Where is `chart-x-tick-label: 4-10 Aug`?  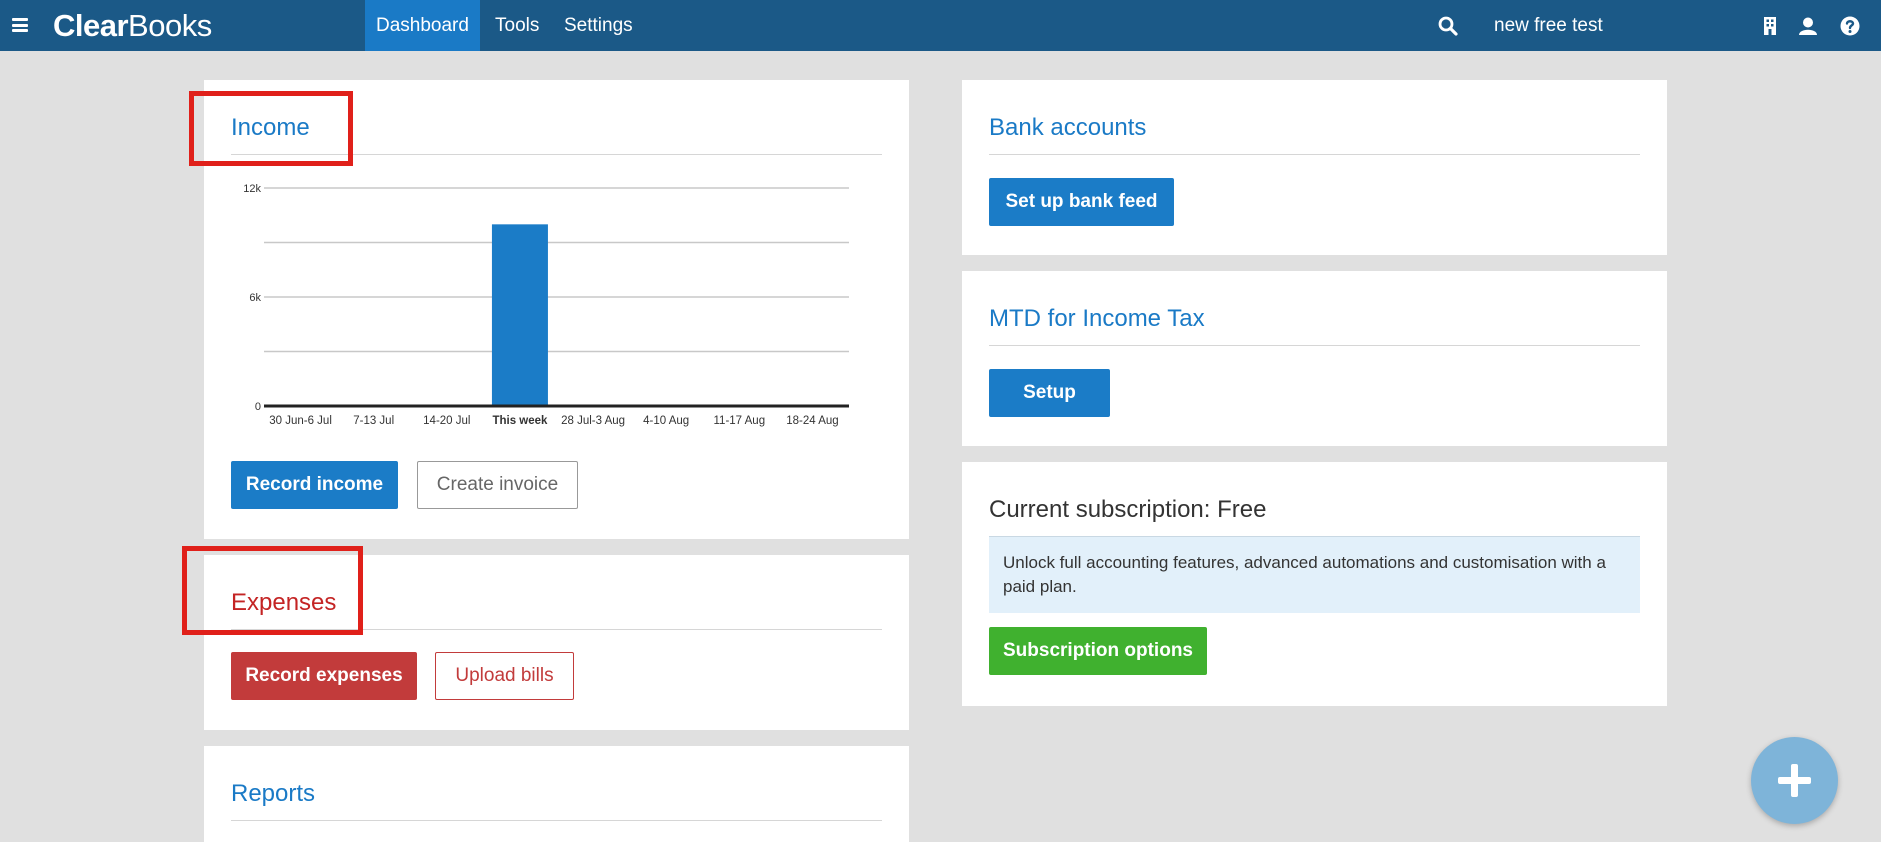 chart-x-tick-label: 4-10 Aug is located at coordinates (666, 421).